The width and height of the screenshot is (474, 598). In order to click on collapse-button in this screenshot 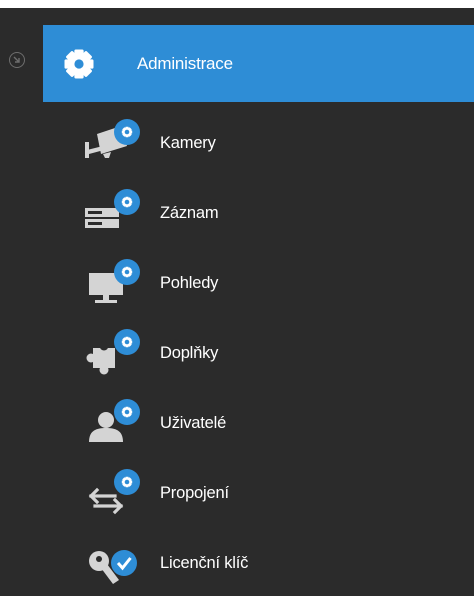, I will do `click(17, 60)`.